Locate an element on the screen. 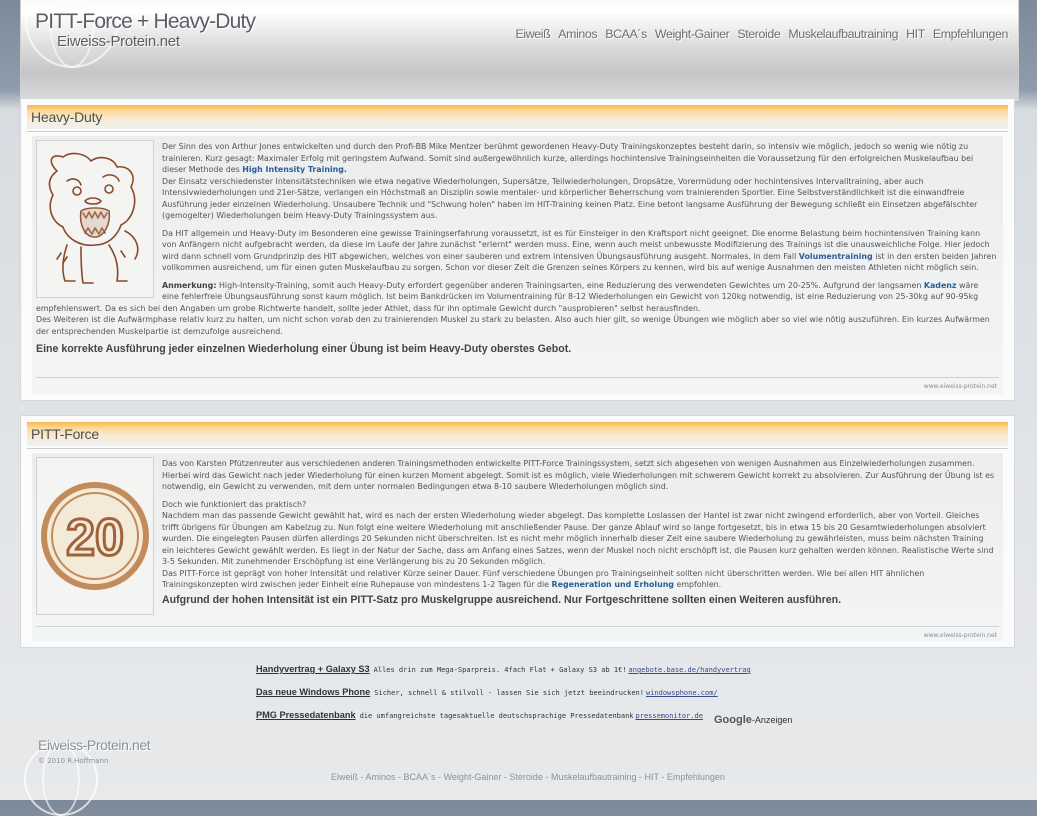  ad-link-pressemonitor: pressemonitor.de is located at coordinates (669, 716).